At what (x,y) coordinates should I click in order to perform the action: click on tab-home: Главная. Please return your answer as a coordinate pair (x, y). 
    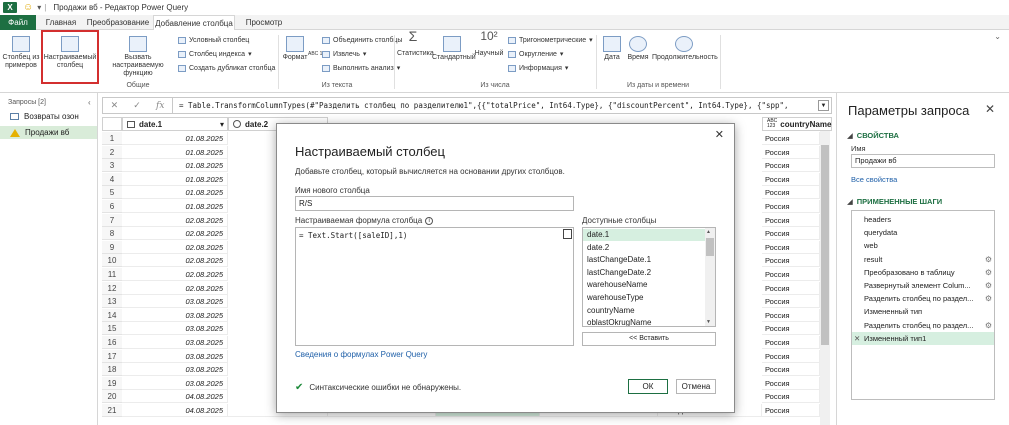
    Looking at the image, I should click on (61, 22).